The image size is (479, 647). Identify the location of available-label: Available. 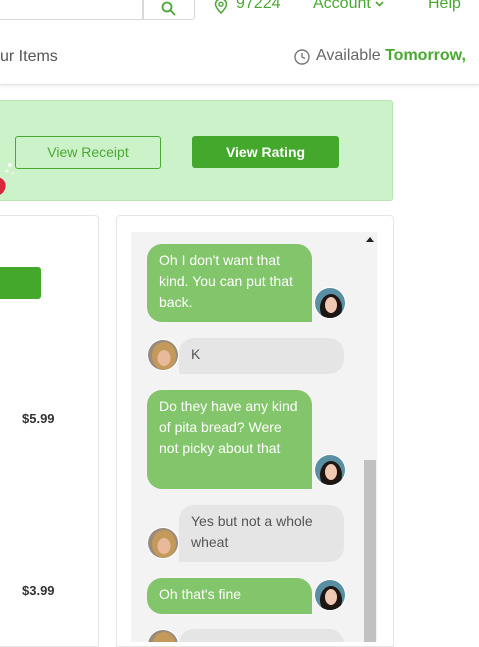
(348, 55).